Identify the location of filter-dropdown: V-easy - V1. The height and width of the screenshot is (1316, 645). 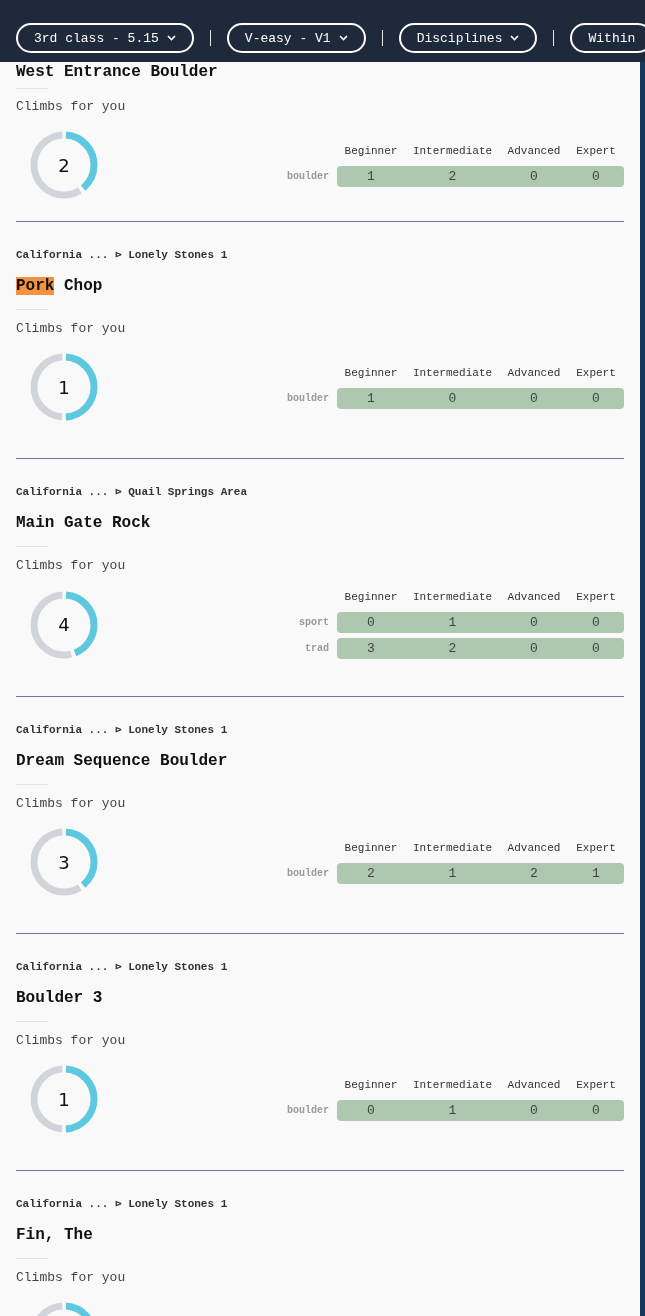
(296, 38).